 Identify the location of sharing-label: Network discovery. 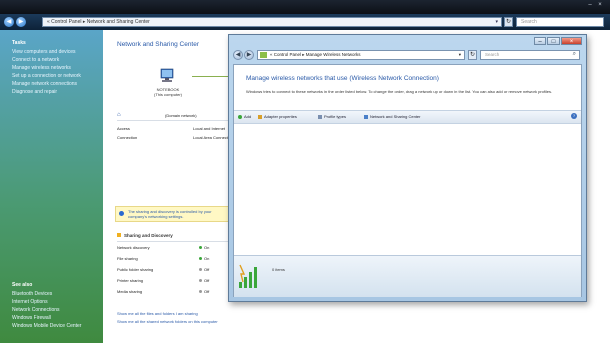
(133, 247).